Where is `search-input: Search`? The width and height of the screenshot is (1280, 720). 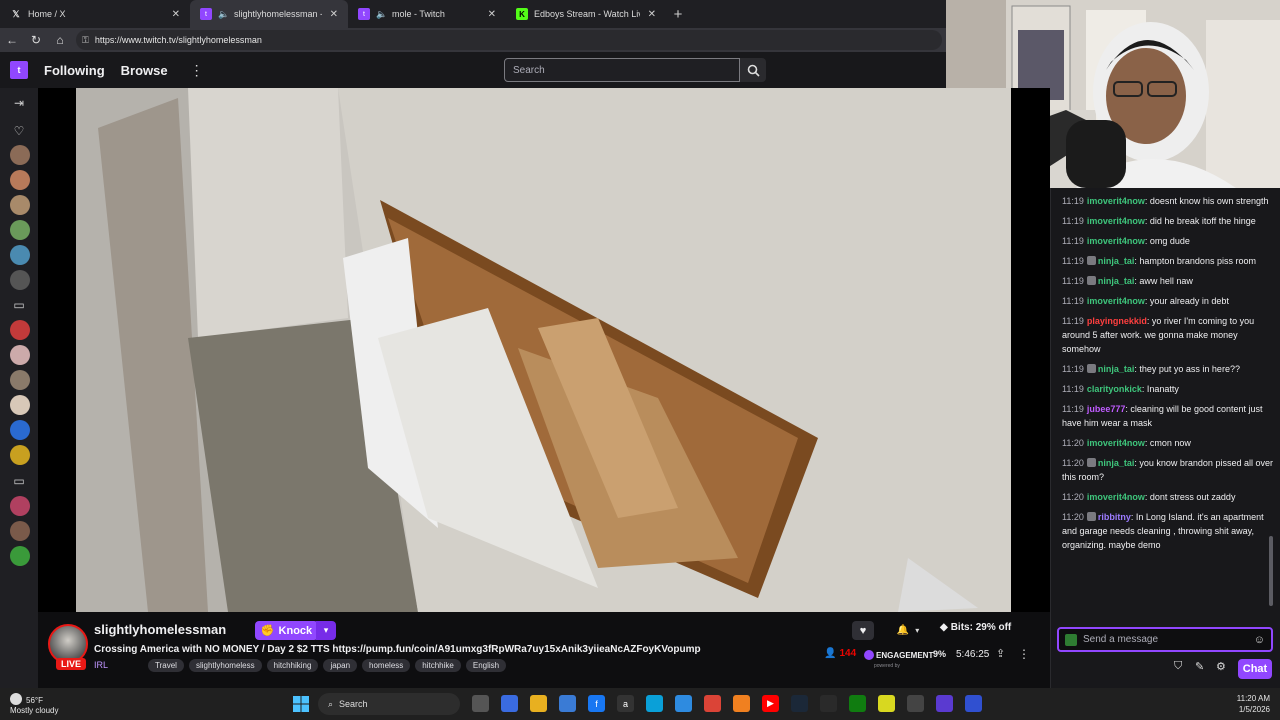
search-input: Search is located at coordinates (622, 70).